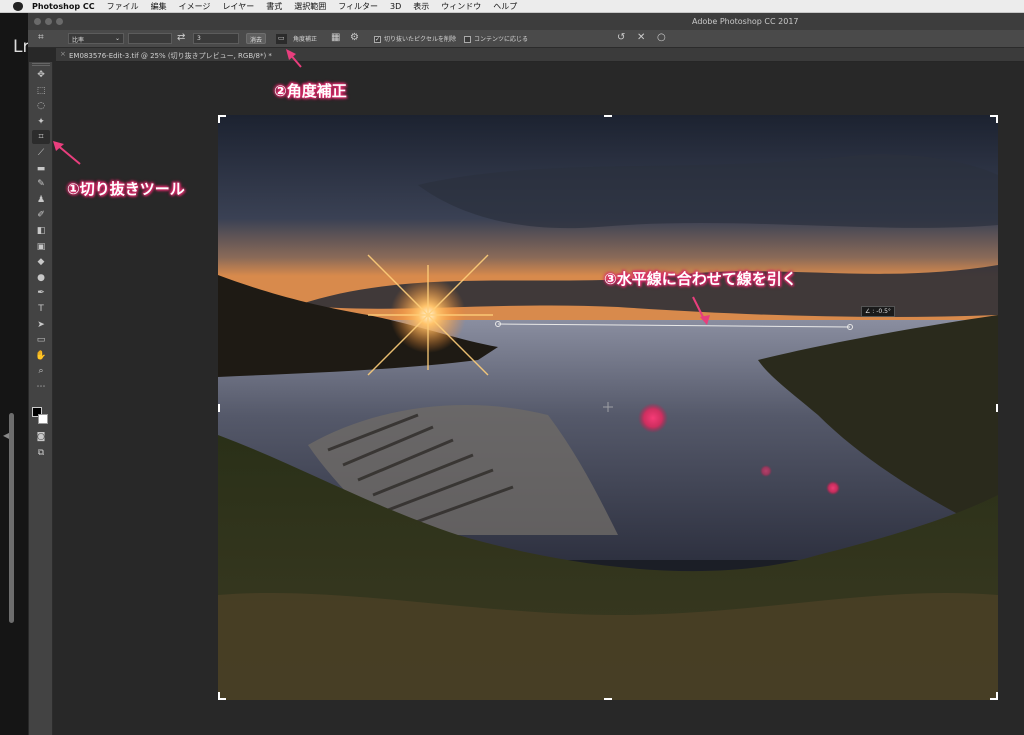 The width and height of the screenshot is (1024, 735). I want to click on content-aware-checkbox, so click(467, 39).